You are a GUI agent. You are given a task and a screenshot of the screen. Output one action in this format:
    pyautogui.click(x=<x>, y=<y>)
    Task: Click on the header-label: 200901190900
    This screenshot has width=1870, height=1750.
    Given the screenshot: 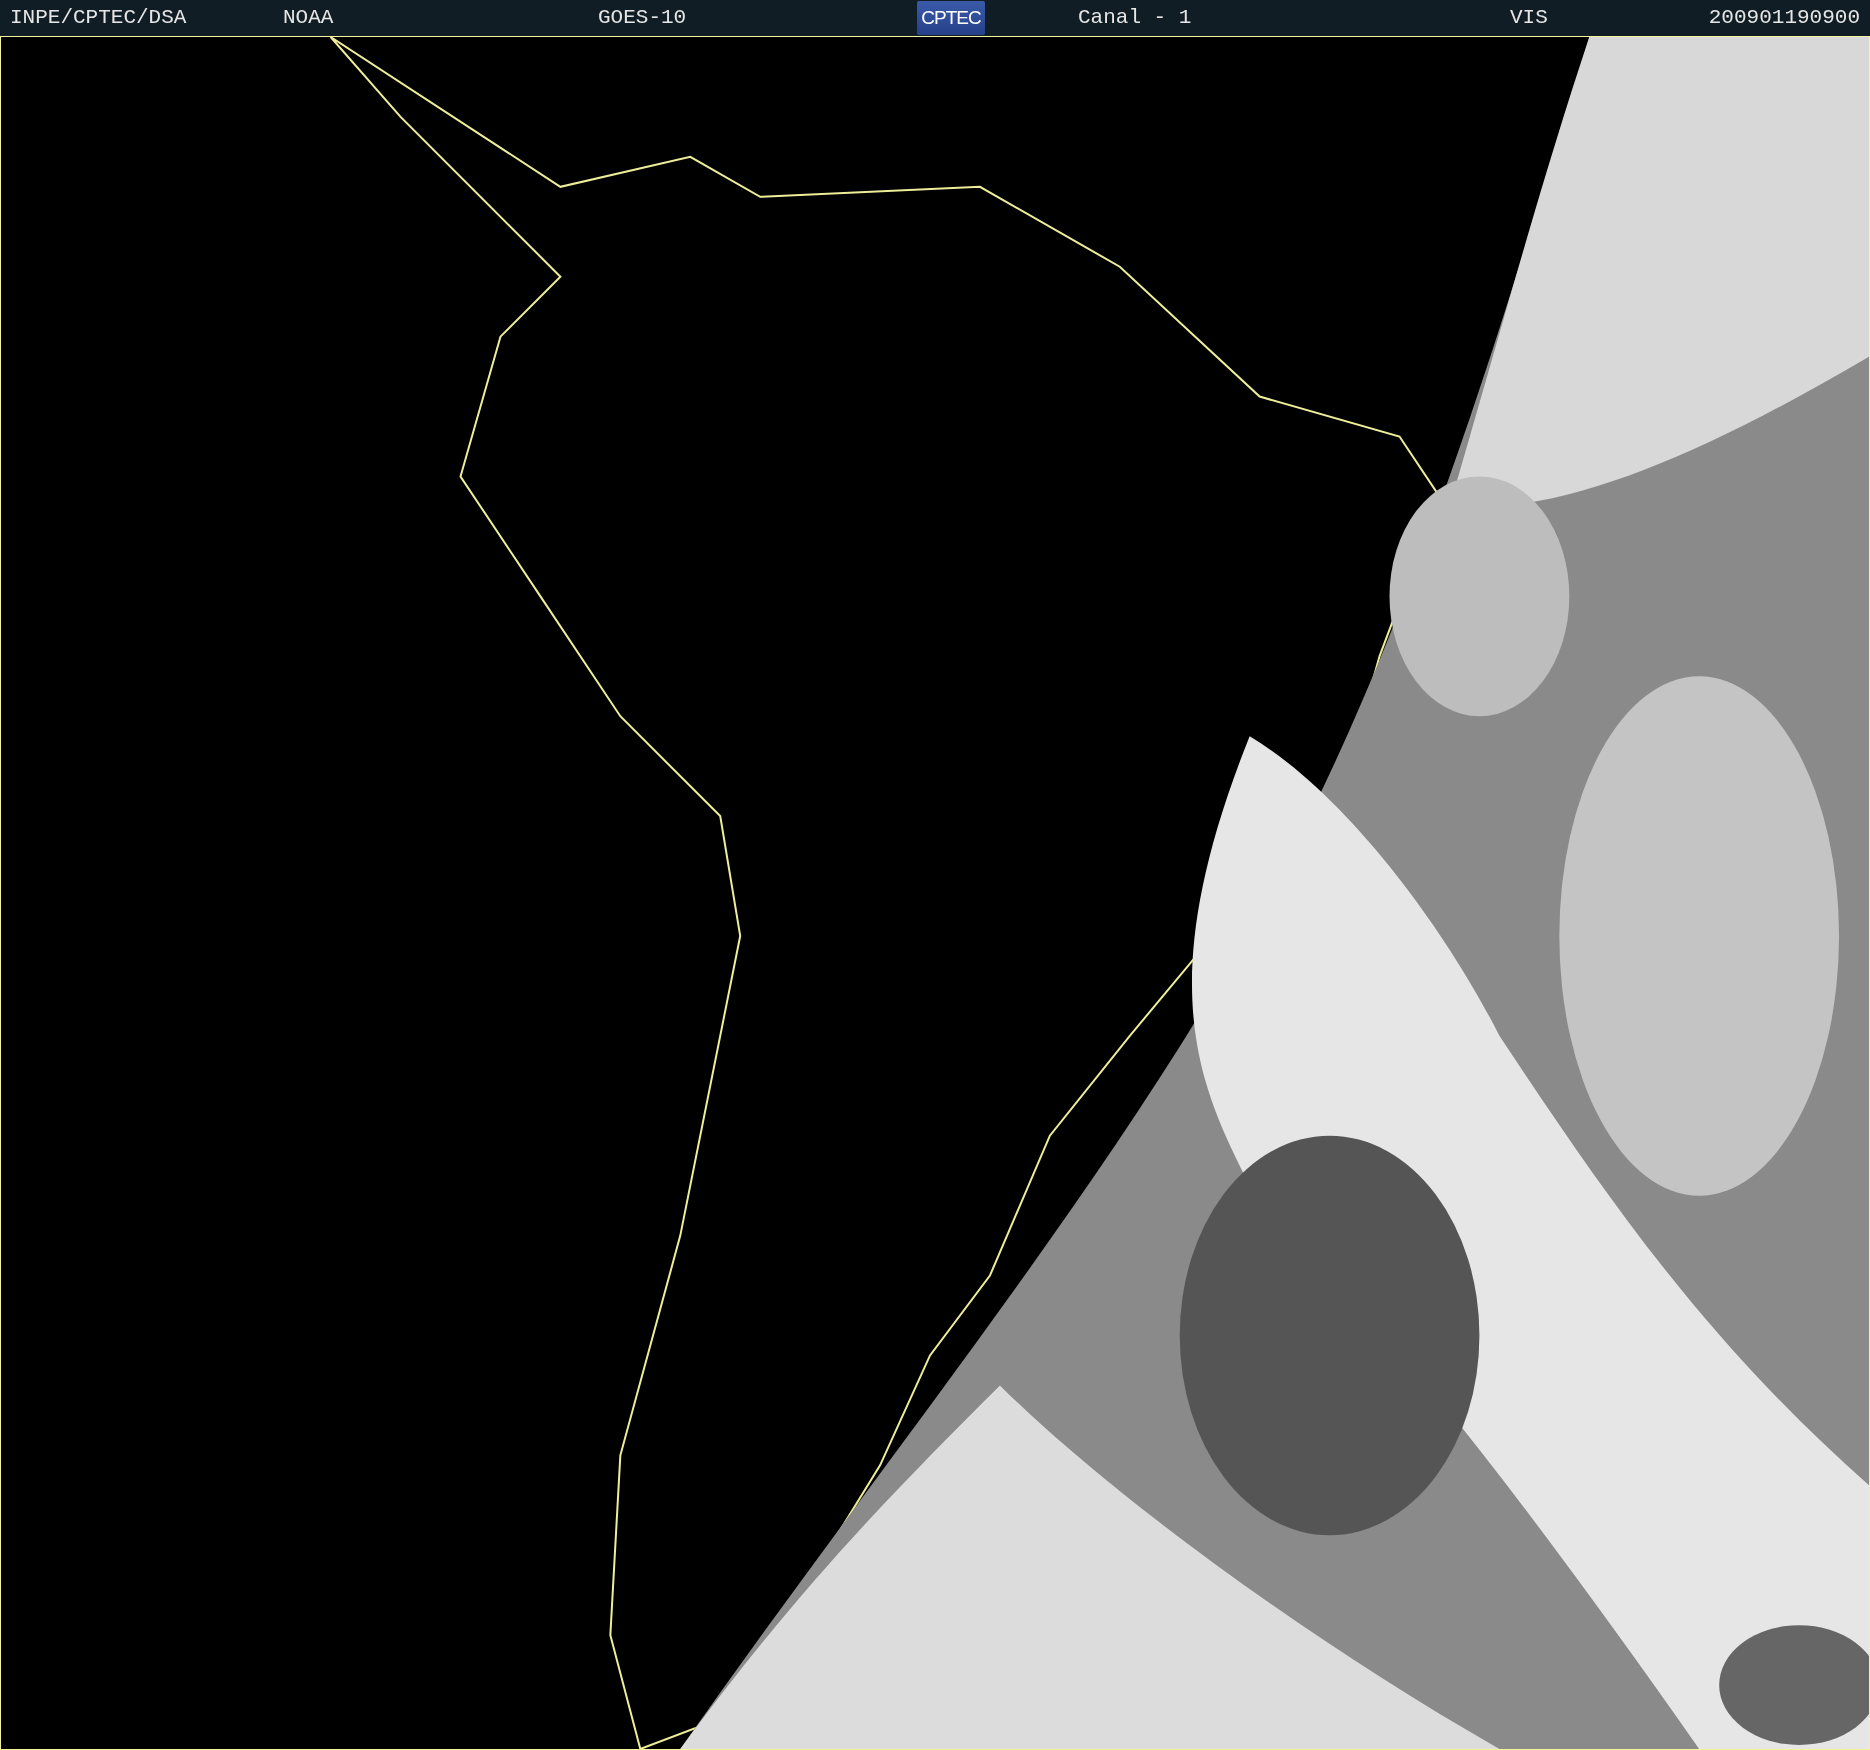 What is the action you would take?
    pyautogui.click(x=1784, y=18)
    